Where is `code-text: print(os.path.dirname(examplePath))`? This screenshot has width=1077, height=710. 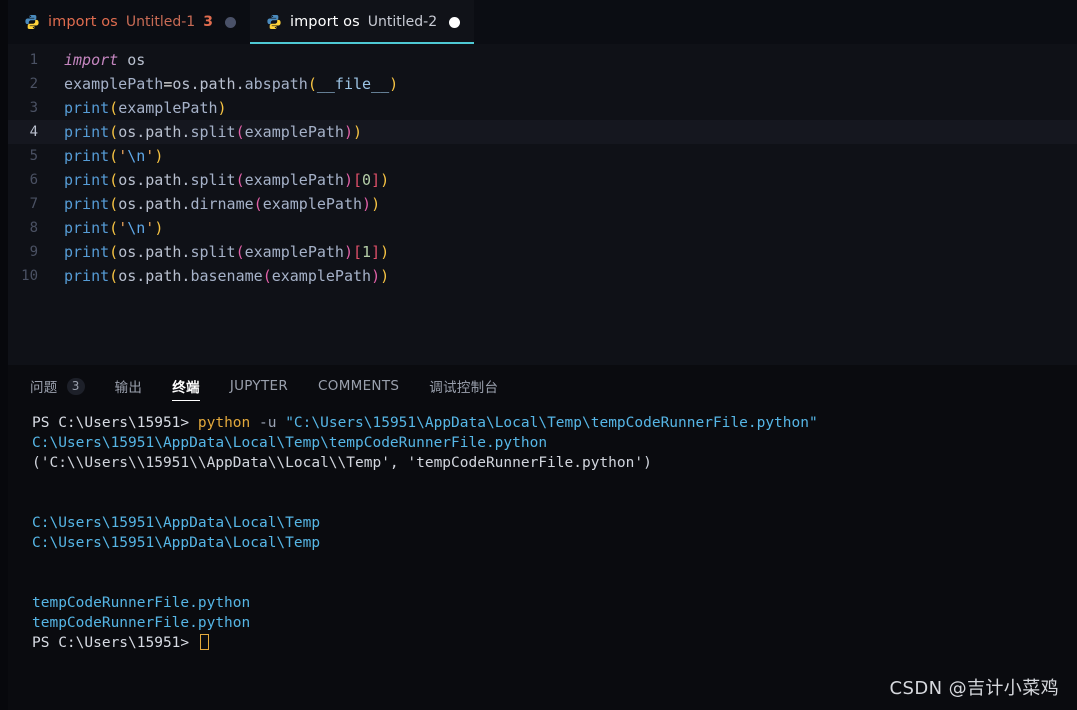
code-text: print(os.path.dirname(examplePath)) is located at coordinates (222, 204).